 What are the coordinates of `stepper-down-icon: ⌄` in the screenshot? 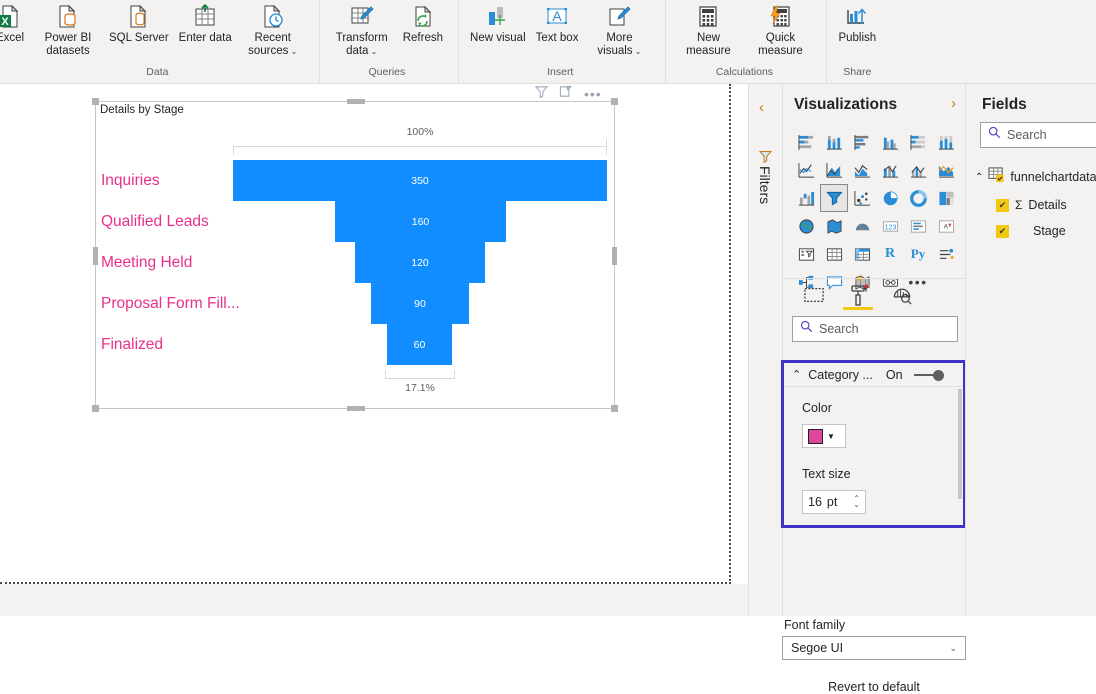 It's located at (856, 505).